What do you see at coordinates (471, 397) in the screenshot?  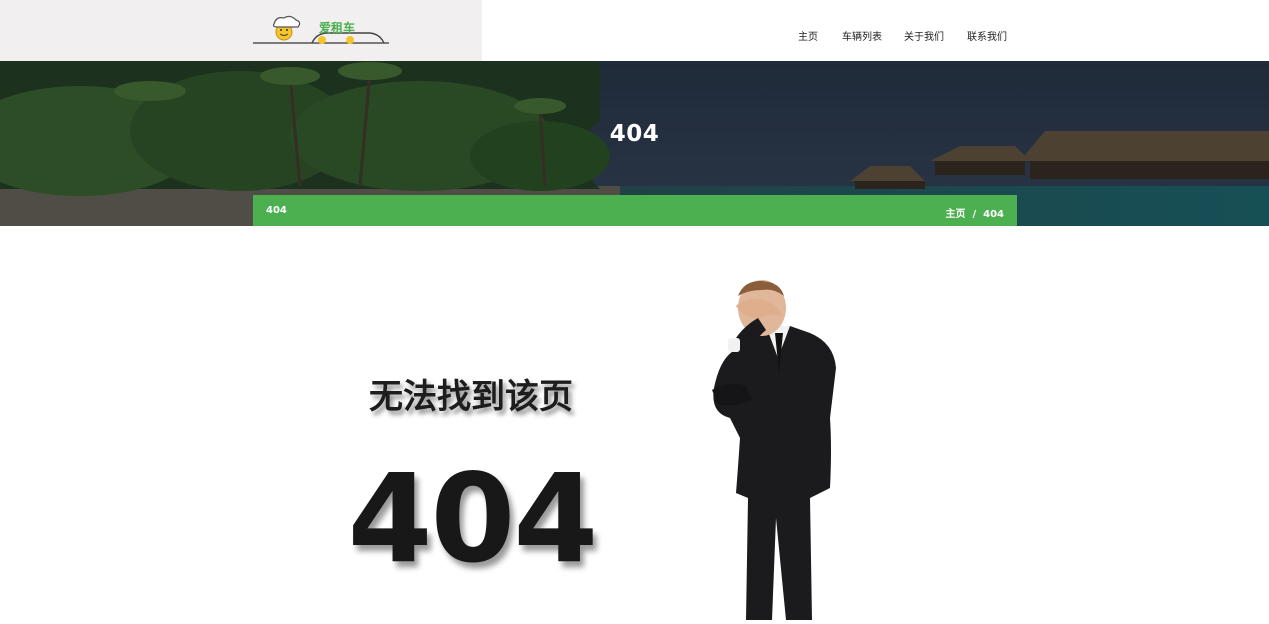 I see `error-message: 无法找到该页` at bounding box center [471, 397].